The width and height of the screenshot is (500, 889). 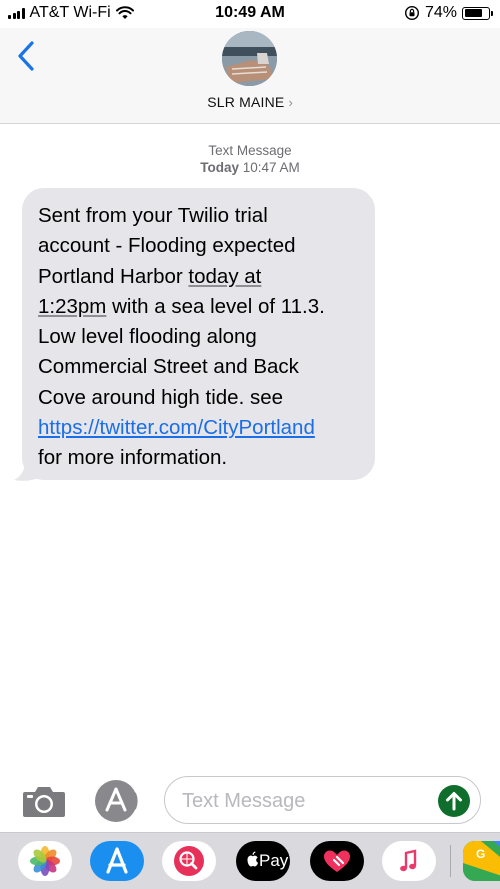 I want to click on status-bar: AT&T Wi-Fi 10:49 AM 74%, so click(x=250, y=14).